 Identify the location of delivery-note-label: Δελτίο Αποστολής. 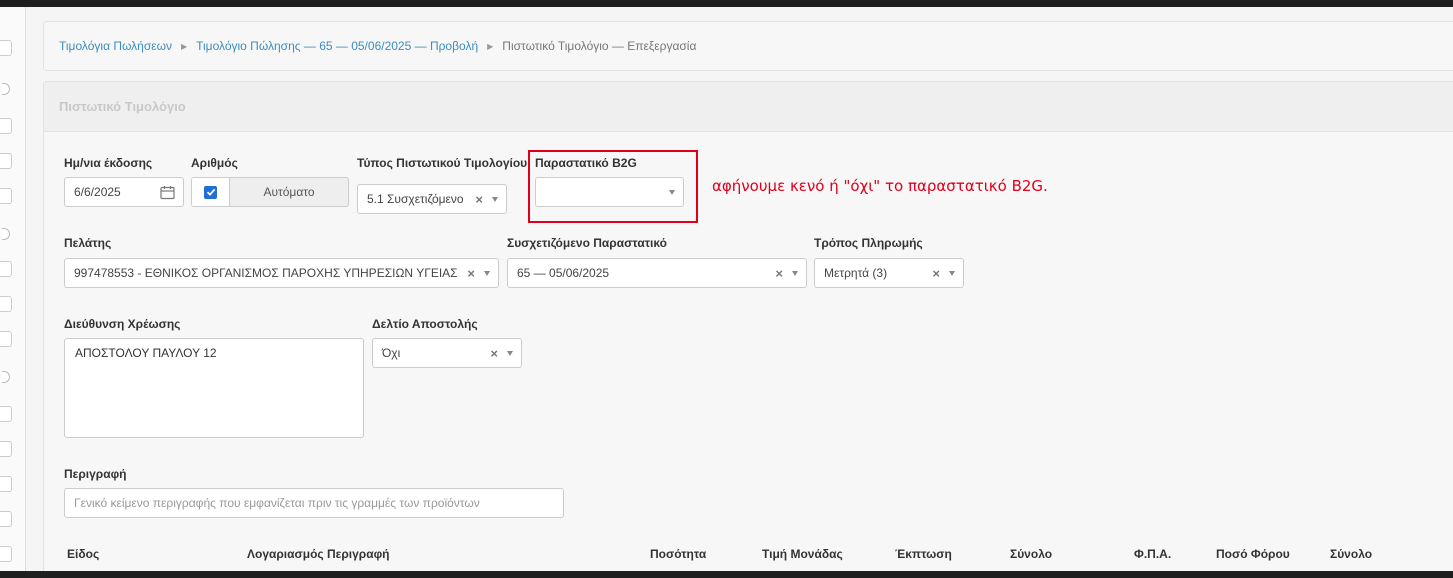
(425, 324).